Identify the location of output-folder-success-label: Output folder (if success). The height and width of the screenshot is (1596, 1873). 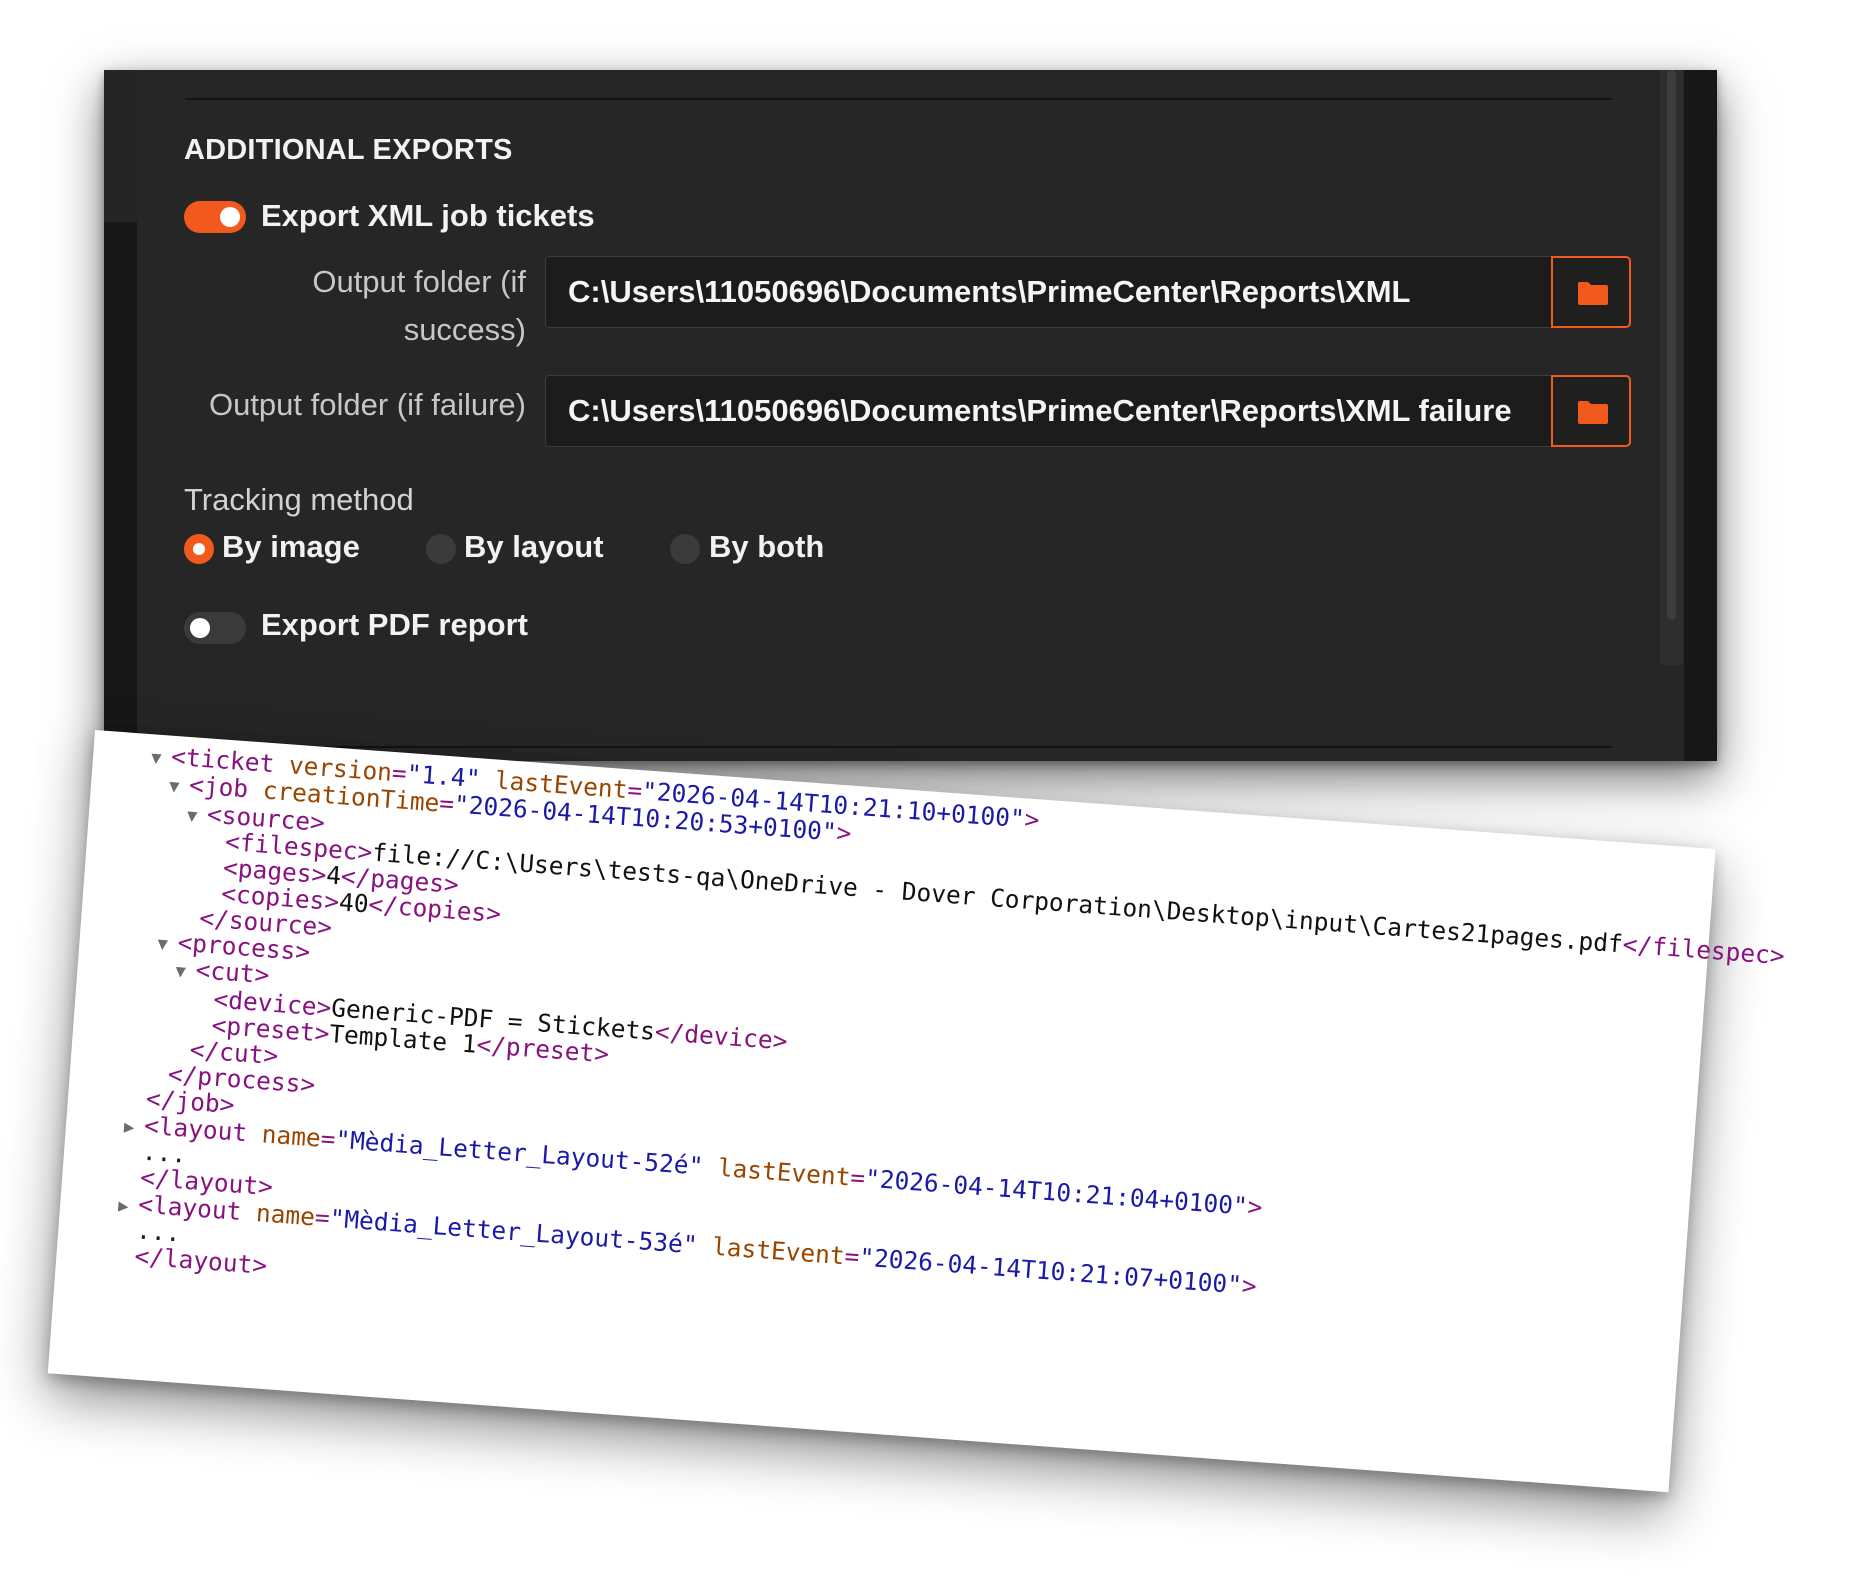
(390, 306).